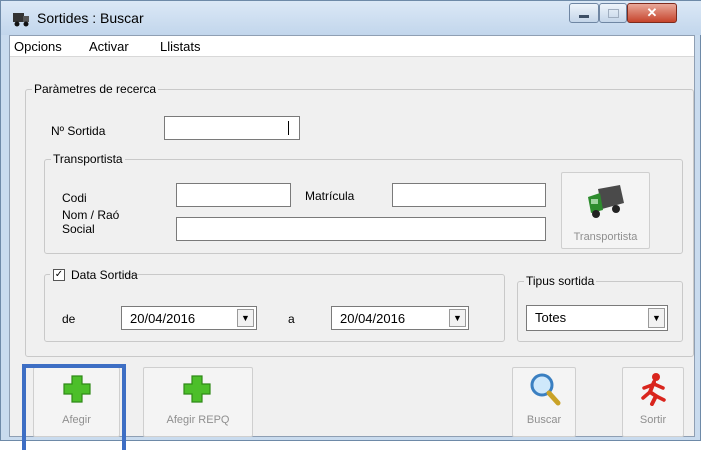 The width and height of the screenshot is (701, 450). I want to click on buscar-button: Buscar, so click(544, 402).